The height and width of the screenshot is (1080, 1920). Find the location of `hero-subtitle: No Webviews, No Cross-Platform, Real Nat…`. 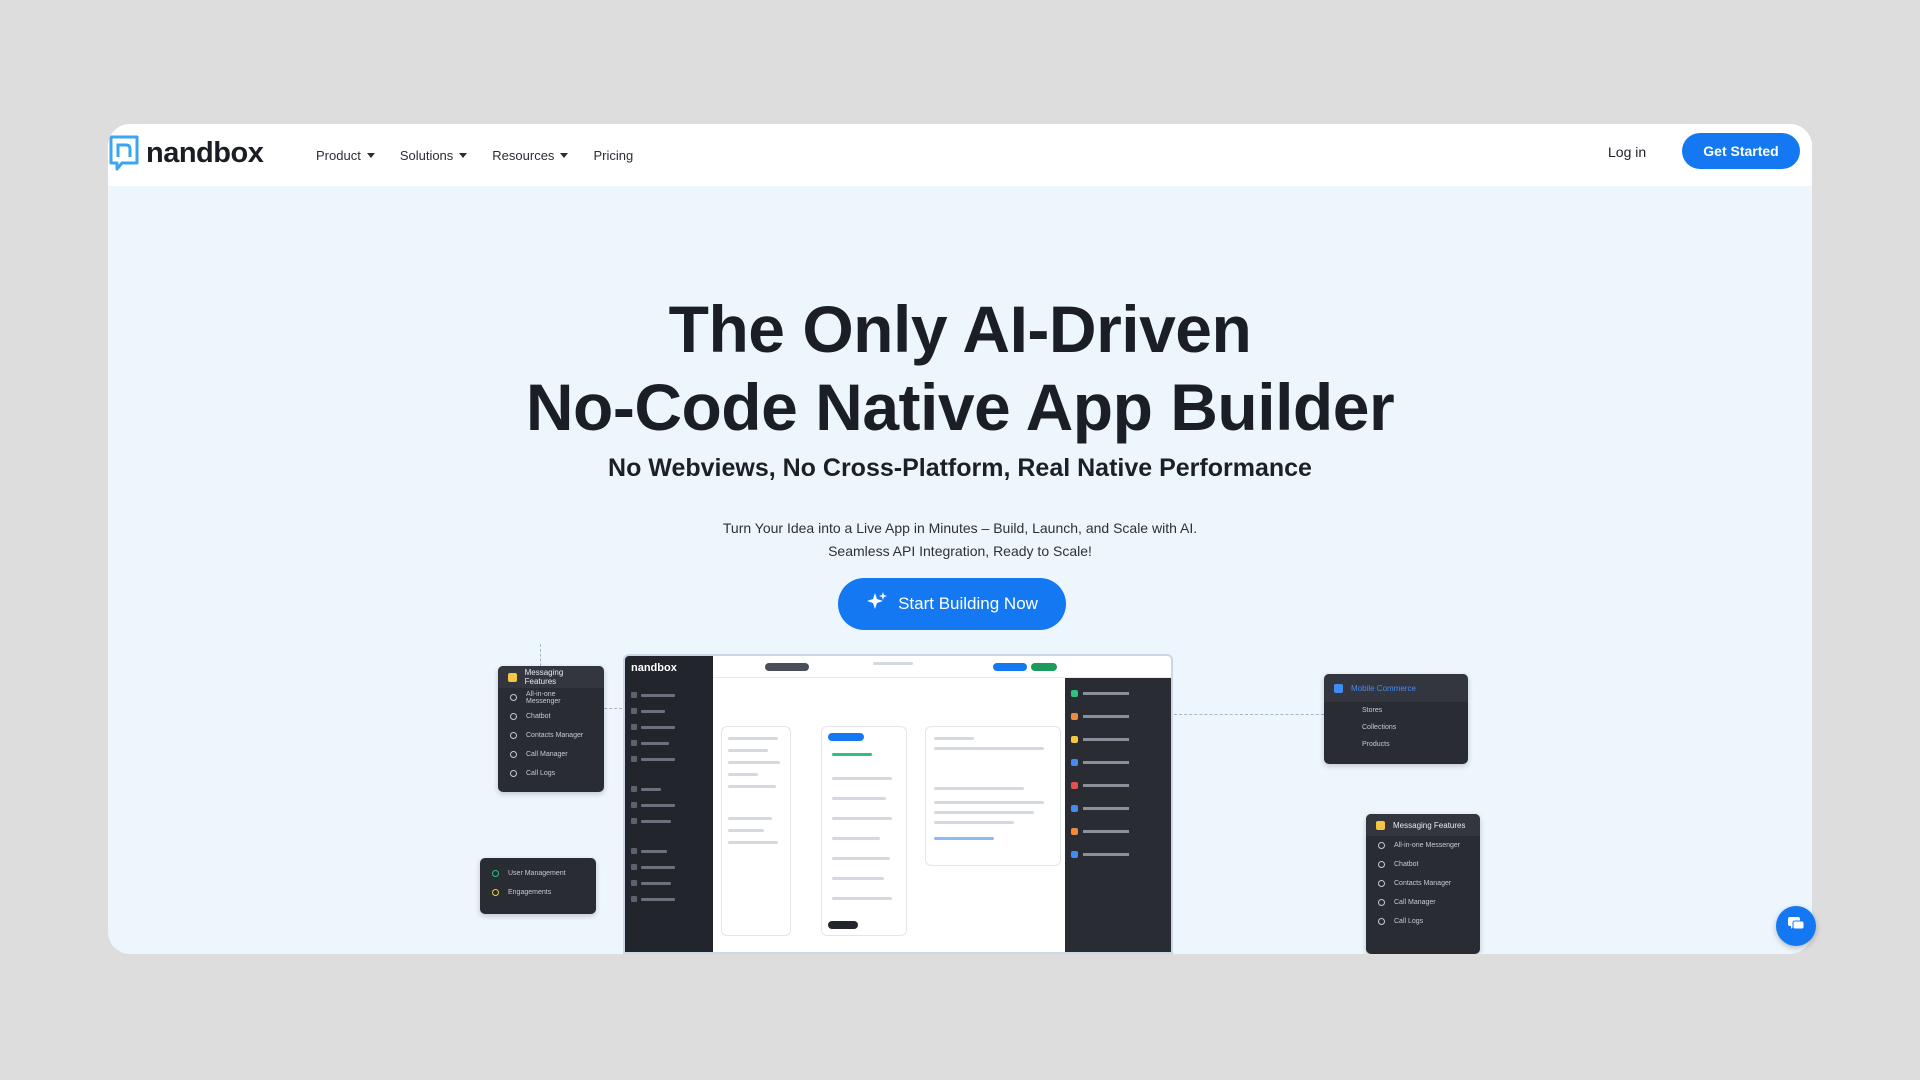

hero-subtitle: No Webviews, No Cross-Platform, Real Nat… is located at coordinates (960, 468).